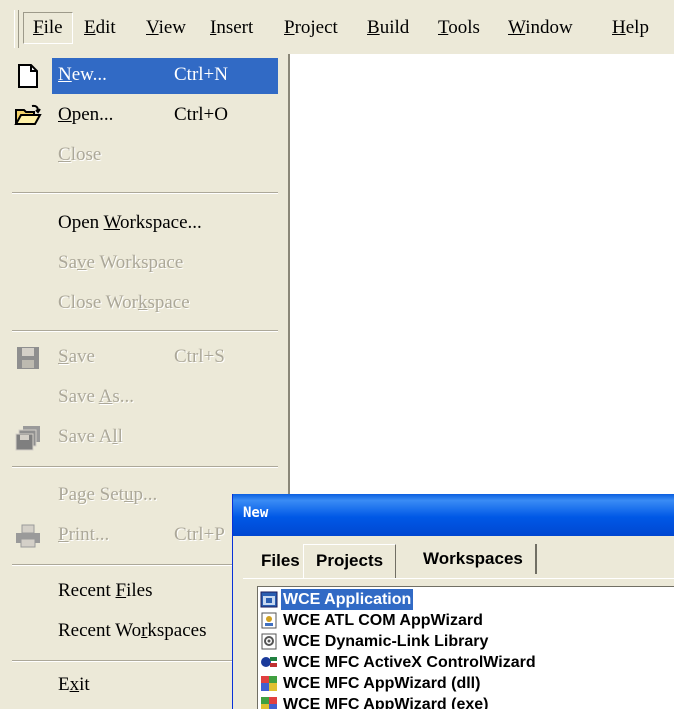  What do you see at coordinates (143, 438) in the screenshot?
I see `menu-item-save-all: Save All` at bounding box center [143, 438].